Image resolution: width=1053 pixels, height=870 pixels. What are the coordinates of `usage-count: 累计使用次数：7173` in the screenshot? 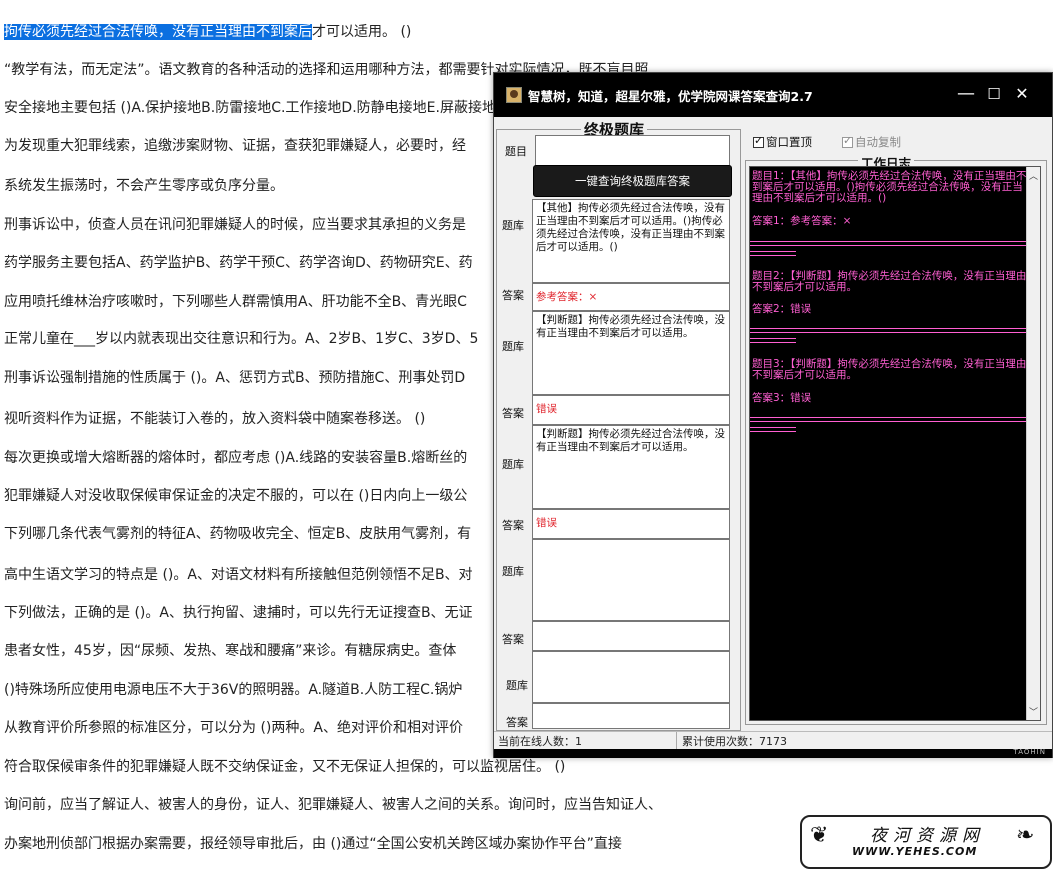 It's located at (734, 741).